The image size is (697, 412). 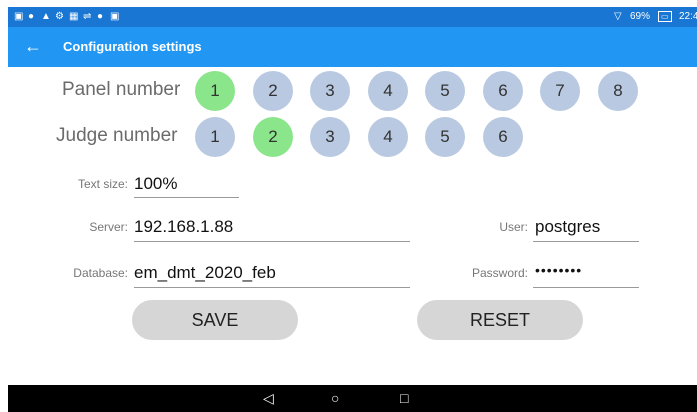 I want to click on back-nav-icon: ◁, so click(x=268, y=398).